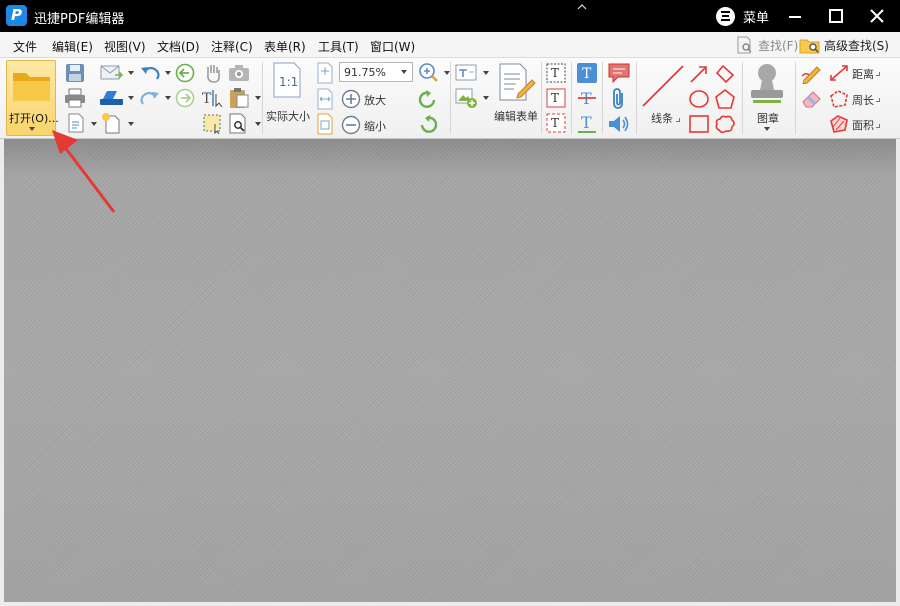 The image size is (900, 606). What do you see at coordinates (239, 73) in the screenshot?
I see `snapshot-icon` at bounding box center [239, 73].